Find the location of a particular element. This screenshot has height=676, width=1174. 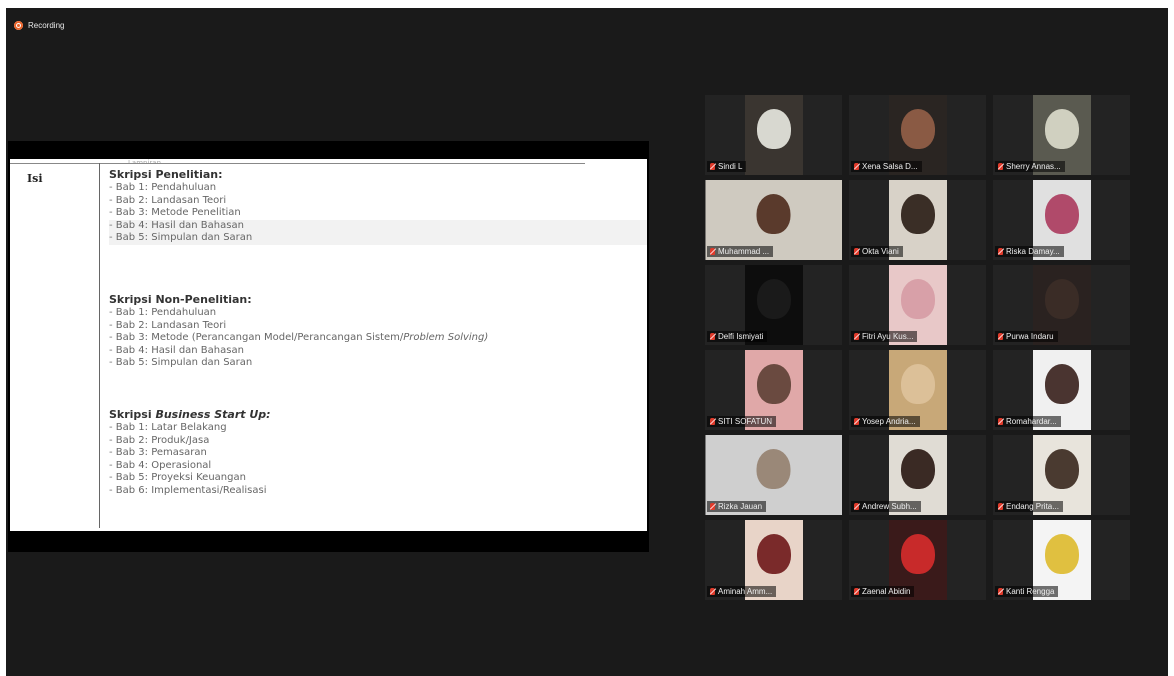

participant-name: Okta Viani is located at coordinates (880, 251).